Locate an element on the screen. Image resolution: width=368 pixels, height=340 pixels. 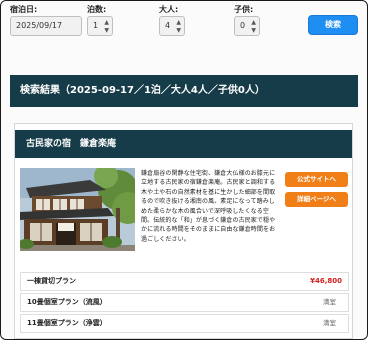
official-site-button: 公式サイトへ is located at coordinates (316, 179).